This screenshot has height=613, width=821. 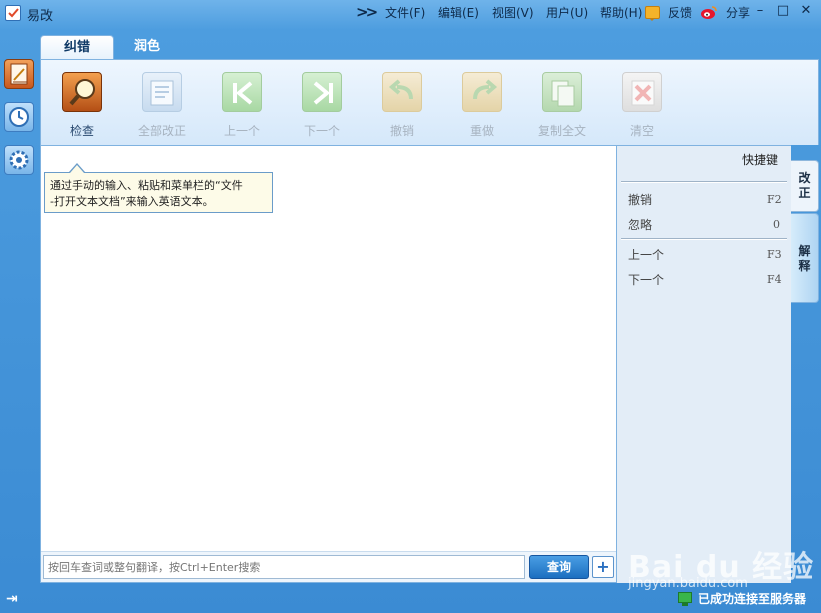 What do you see at coordinates (621, 12) in the screenshot?
I see `menu-help: 帮助(H)` at bounding box center [621, 12].